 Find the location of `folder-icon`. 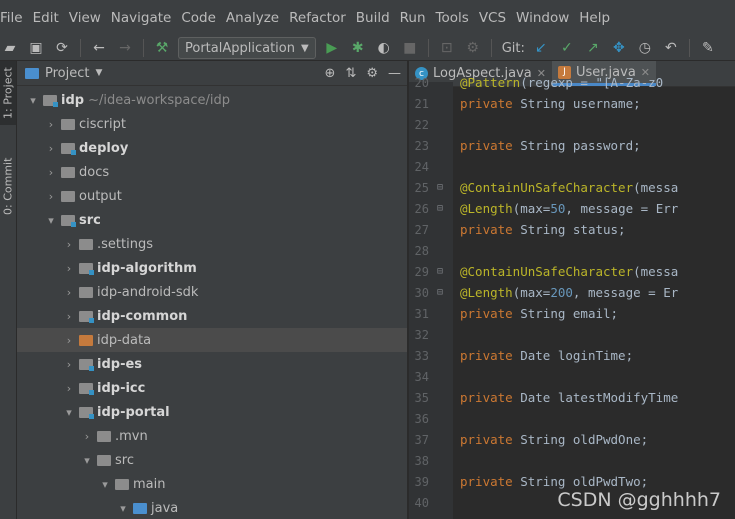

folder-icon is located at coordinates (104, 436).